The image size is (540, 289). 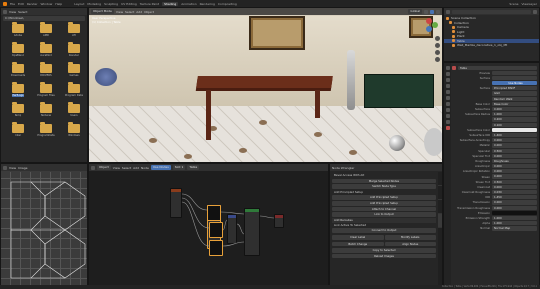 I want to click on mode-selector: Object Mode, so click(x=102, y=11).